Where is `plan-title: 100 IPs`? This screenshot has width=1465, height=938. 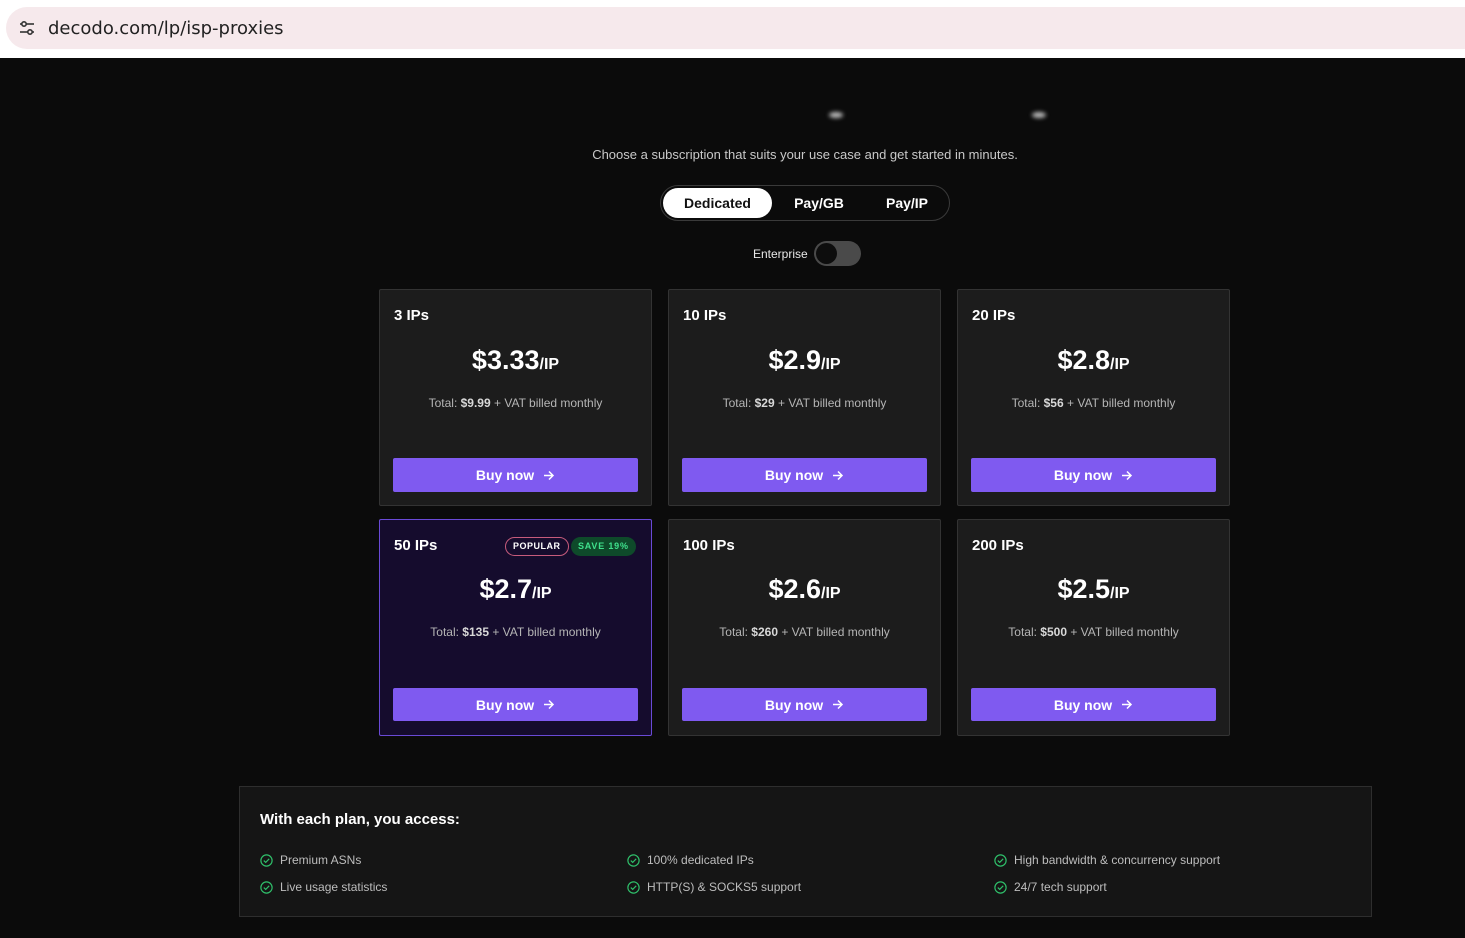
plan-title: 100 IPs is located at coordinates (709, 545).